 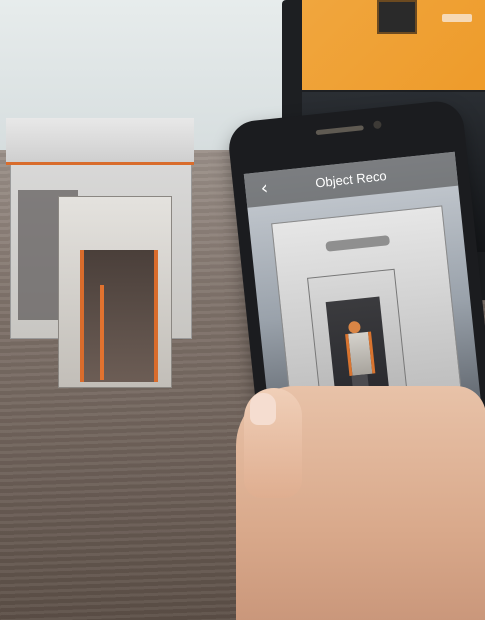 What do you see at coordinates (397, 17) in the screenshot?
I see `monitor-app-icon` at bounding box center [397, 17].